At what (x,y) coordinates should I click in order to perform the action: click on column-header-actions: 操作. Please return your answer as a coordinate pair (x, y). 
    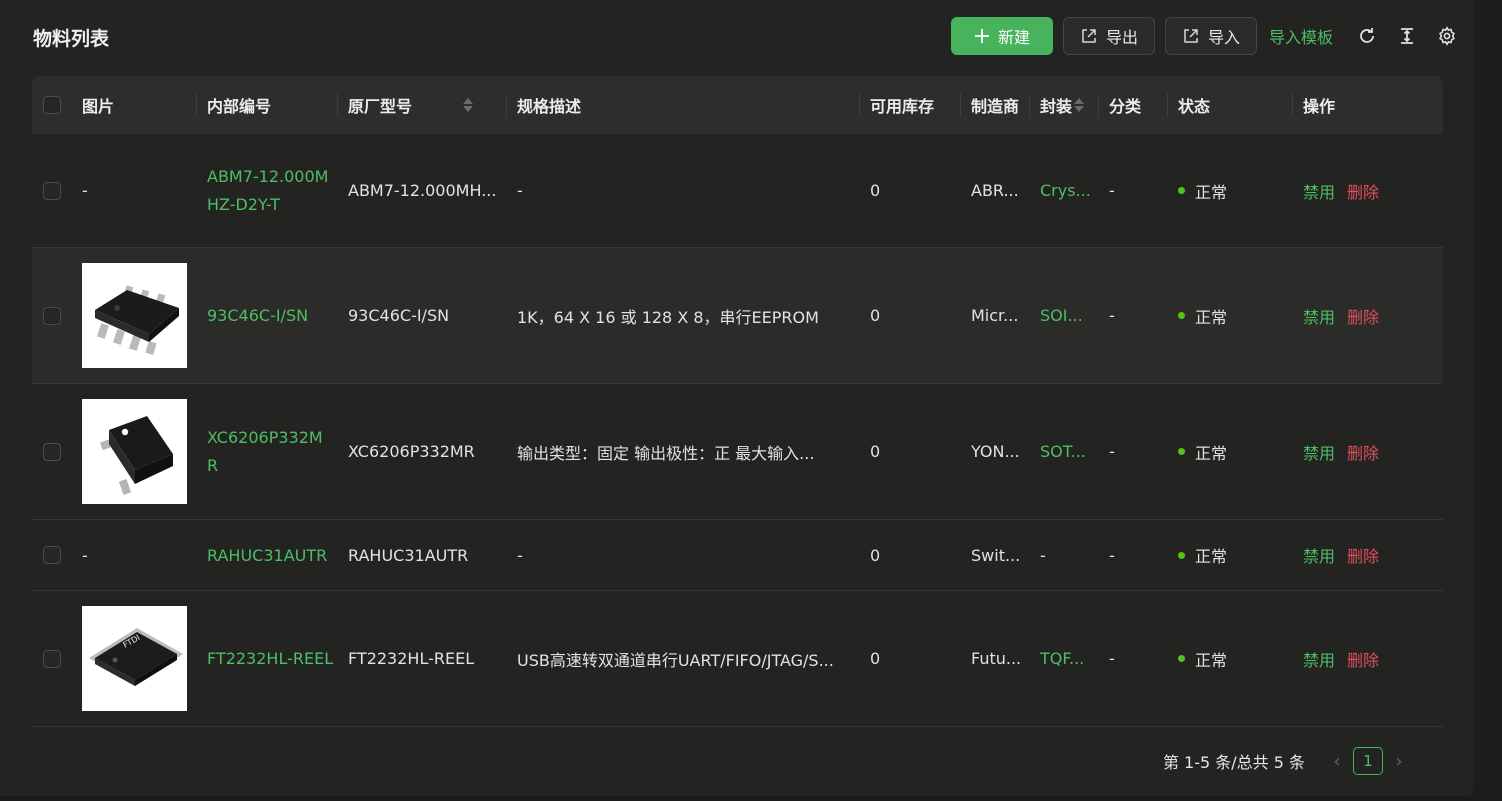
    Looking at the image, I should click on (1319, 106).